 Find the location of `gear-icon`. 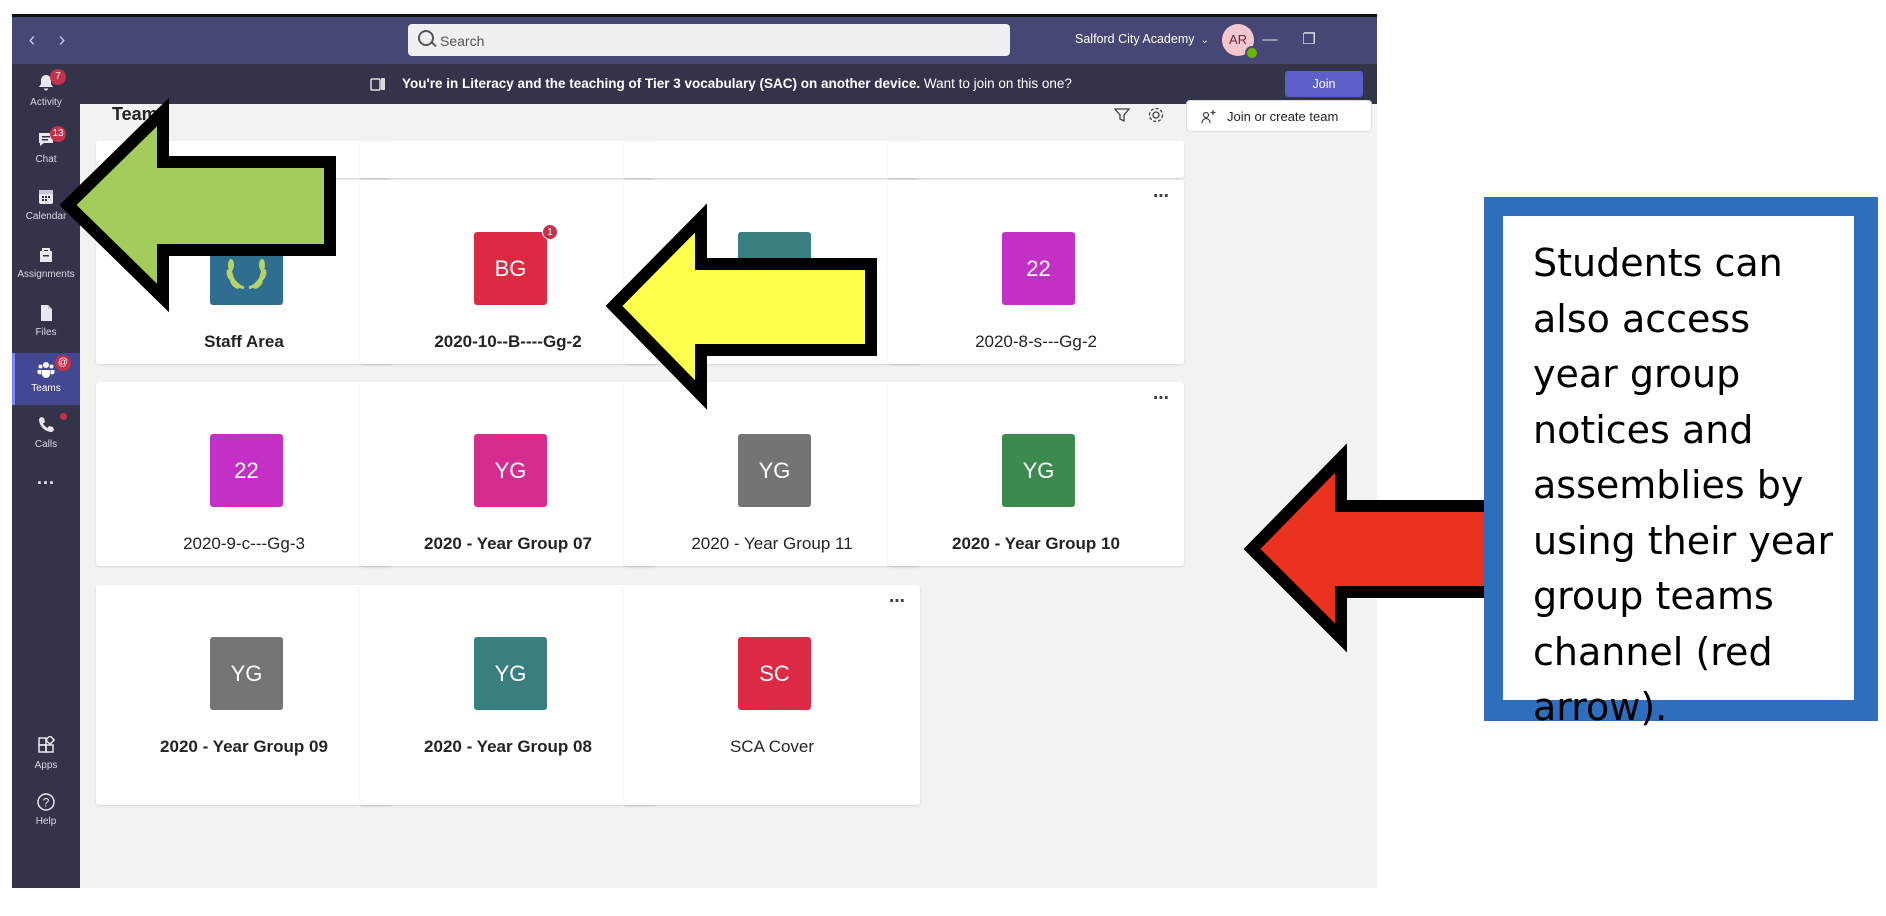

gear-icon is located at coordinates (1156, 115).